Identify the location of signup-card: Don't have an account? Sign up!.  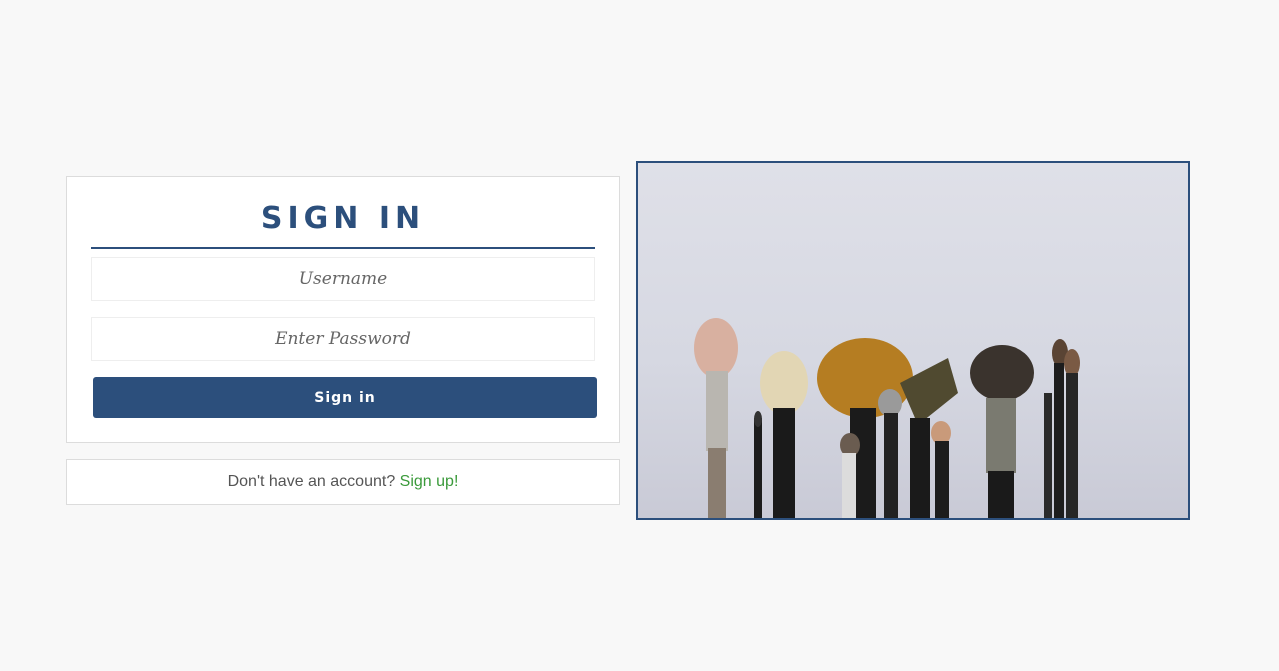
(343, 482).